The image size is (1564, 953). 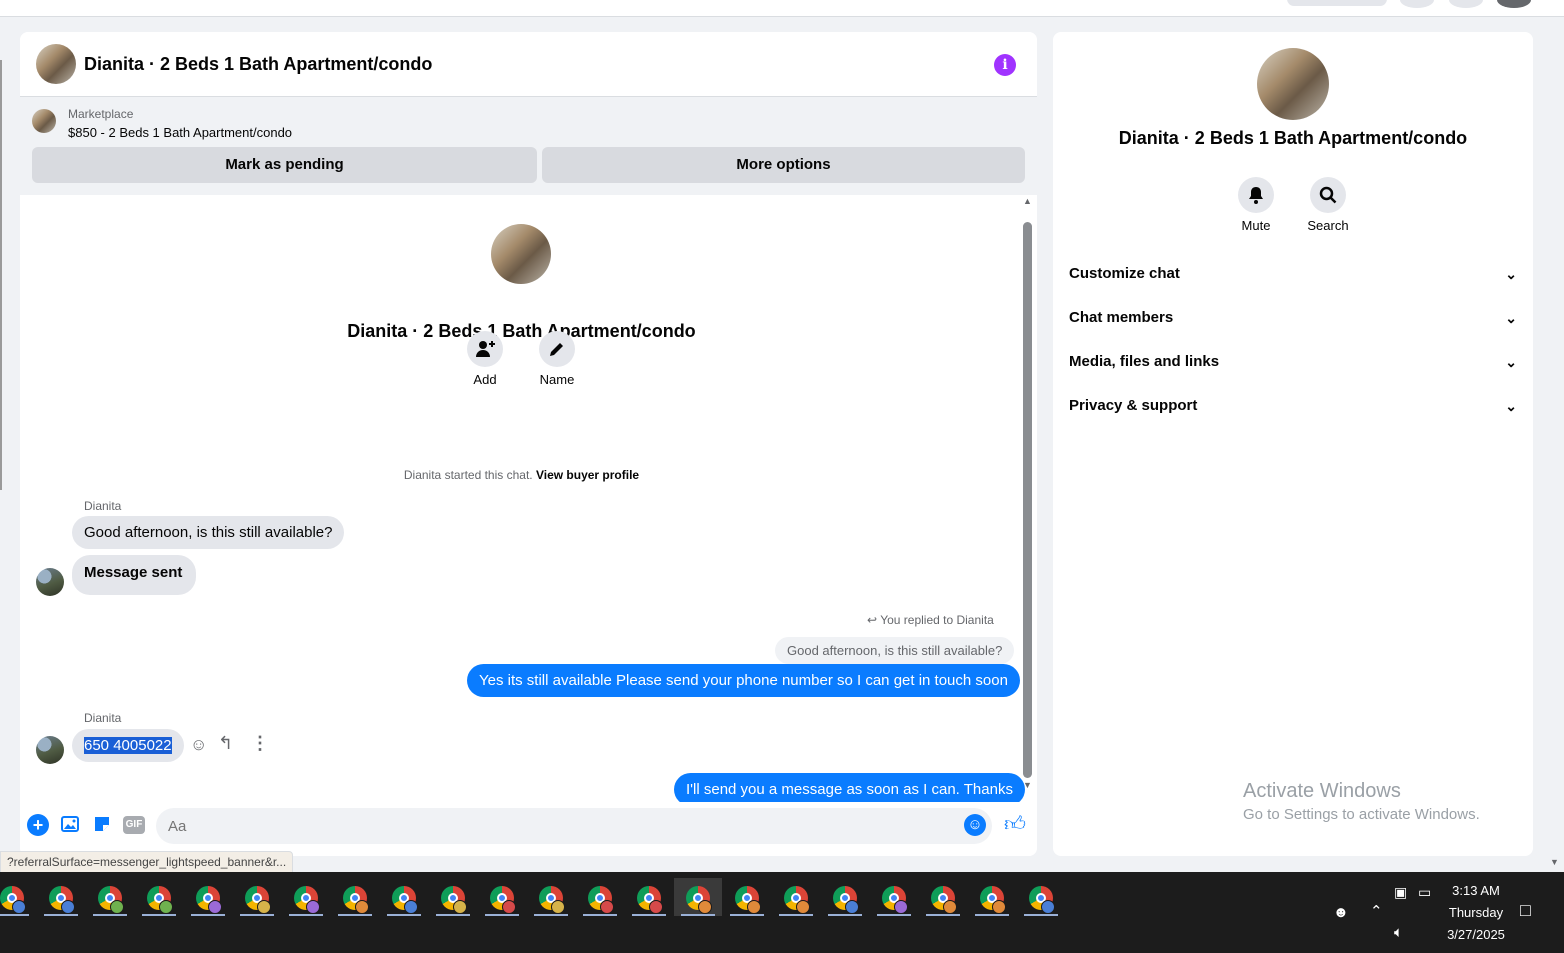 I want to click on section-label: Media, files and links, so click(x=1144, y=361).